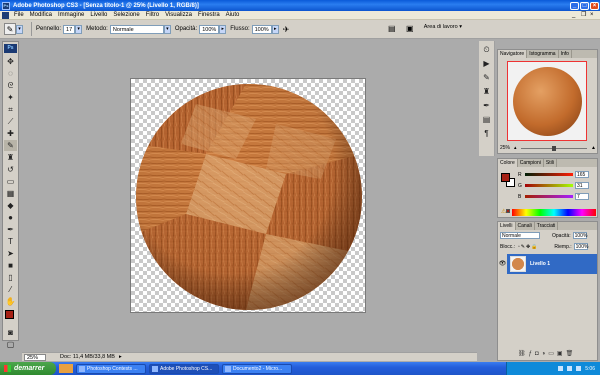 The height and width of the screenshot is (375, 600). What do you see at coordinates (10, 29) in the screenshot?
I see `brush-tool-preset-icon: ✎` at bounding box center [10, 29].